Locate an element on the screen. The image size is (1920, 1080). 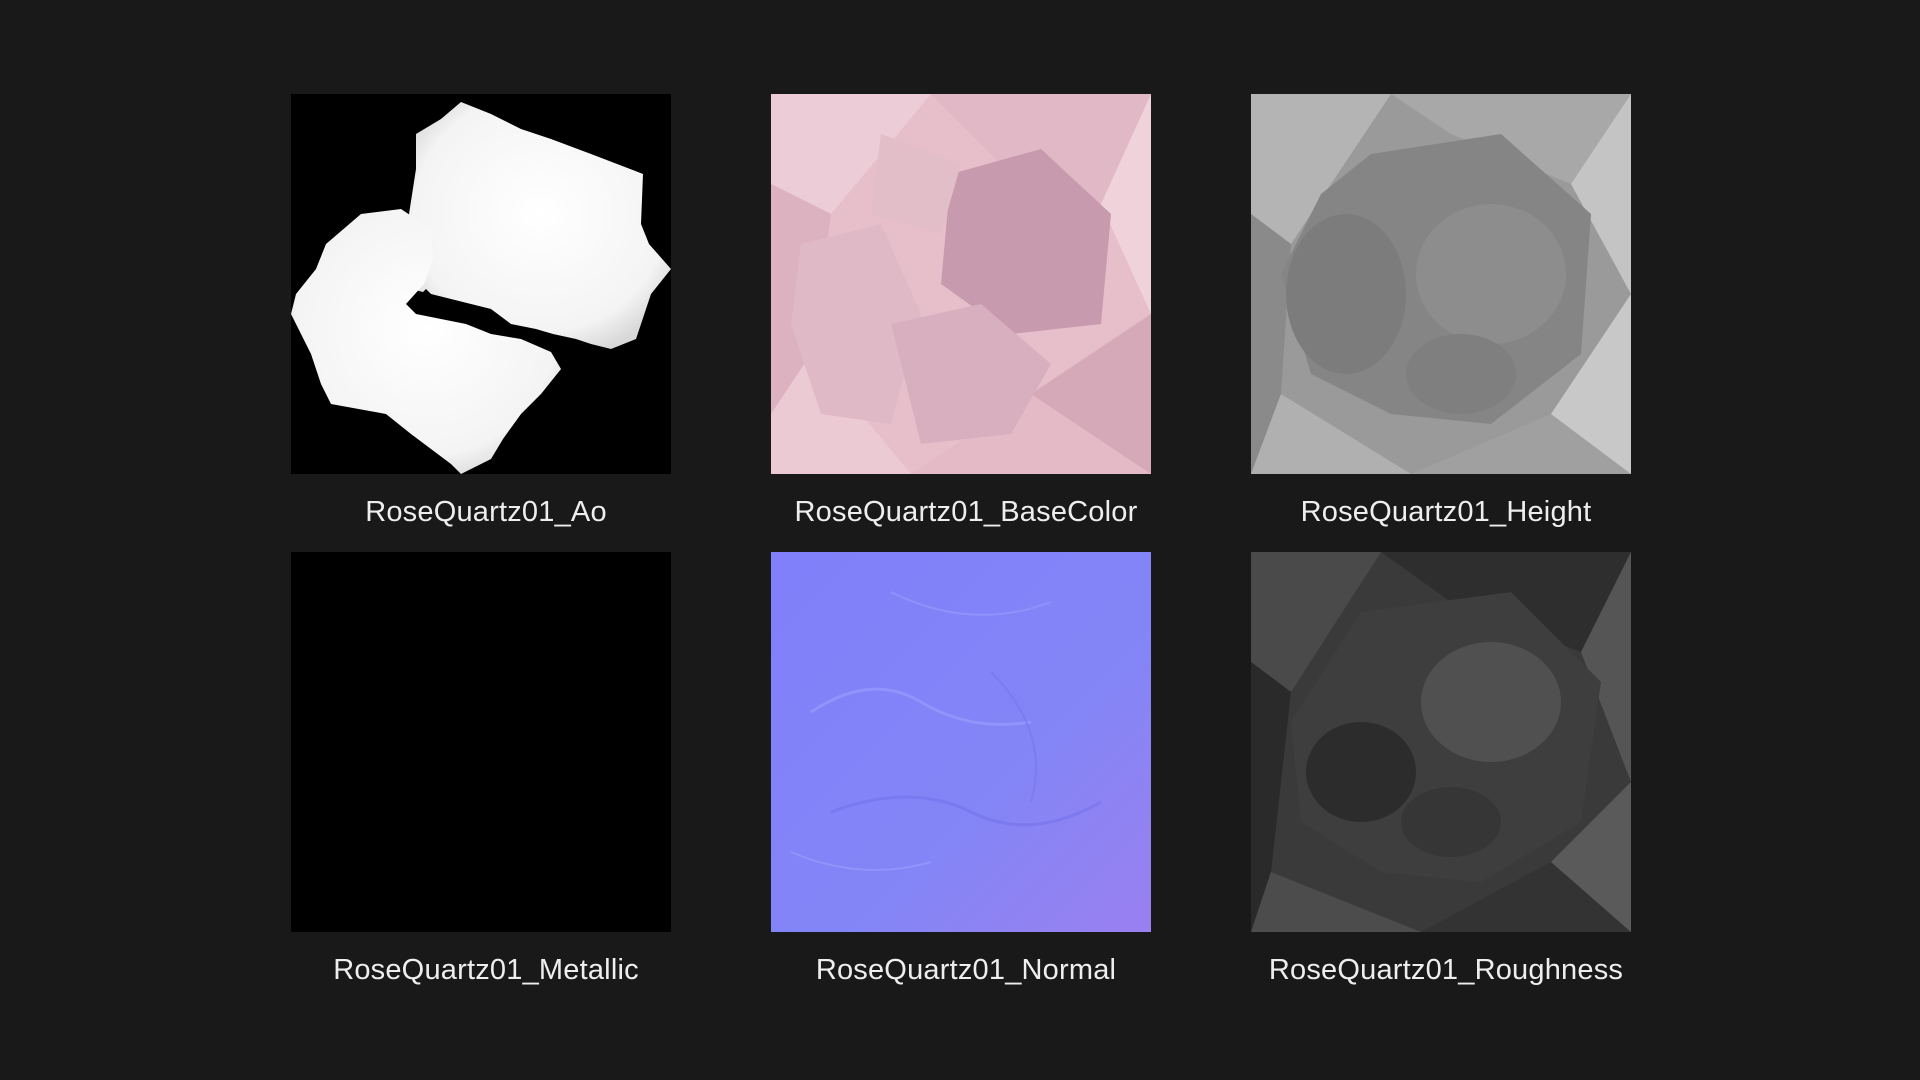
thumbnail-metallic is located at coordinates (481, 742).